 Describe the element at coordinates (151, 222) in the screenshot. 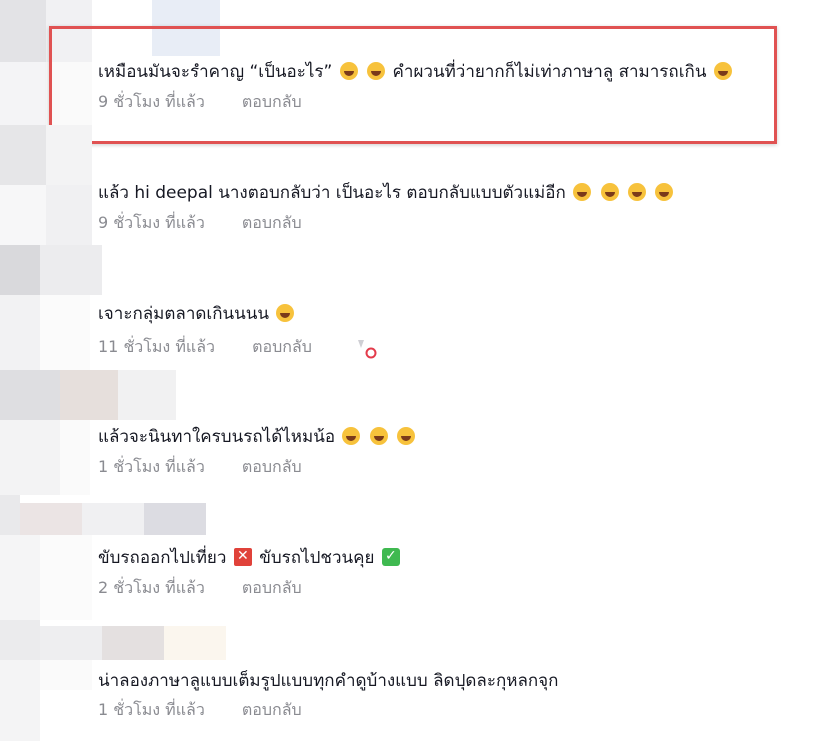

I see `comment-timestamp: 9 ชั่วโมง ที่แล้ว` at that location.